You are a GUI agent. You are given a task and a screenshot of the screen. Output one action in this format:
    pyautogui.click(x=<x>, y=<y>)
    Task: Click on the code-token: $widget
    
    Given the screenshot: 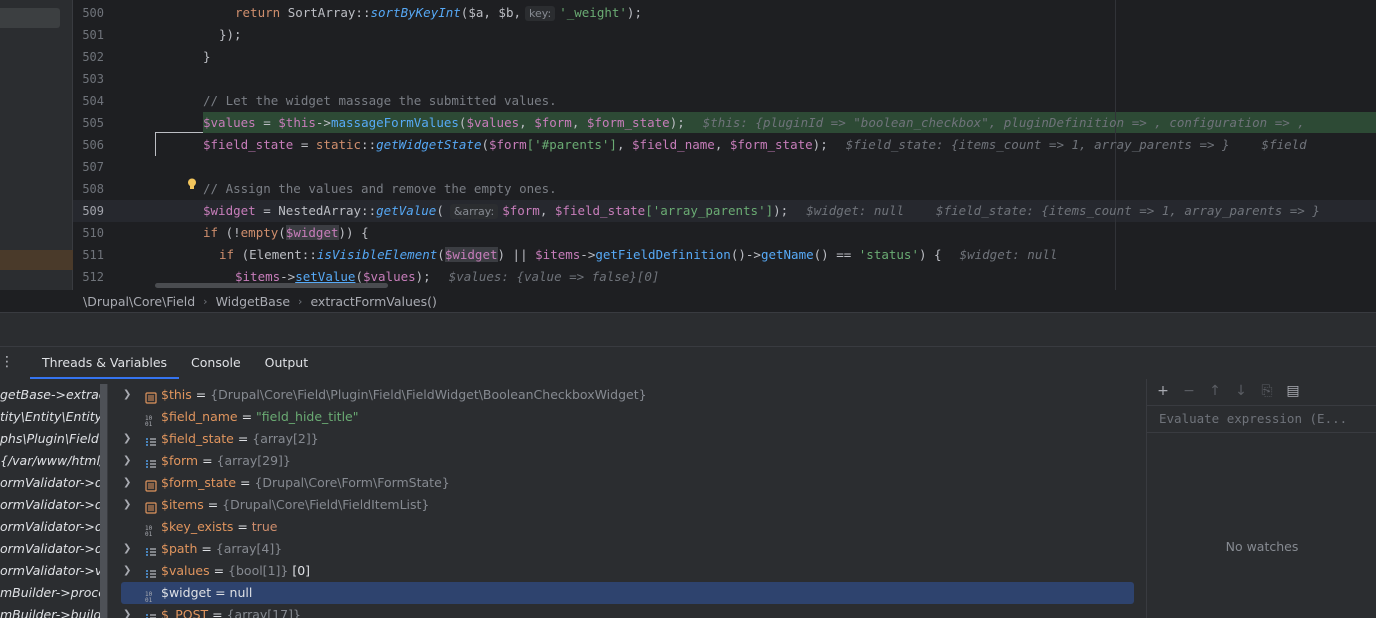 What is the action you would take?
    pyautogui.click(x=471, y=254)
    